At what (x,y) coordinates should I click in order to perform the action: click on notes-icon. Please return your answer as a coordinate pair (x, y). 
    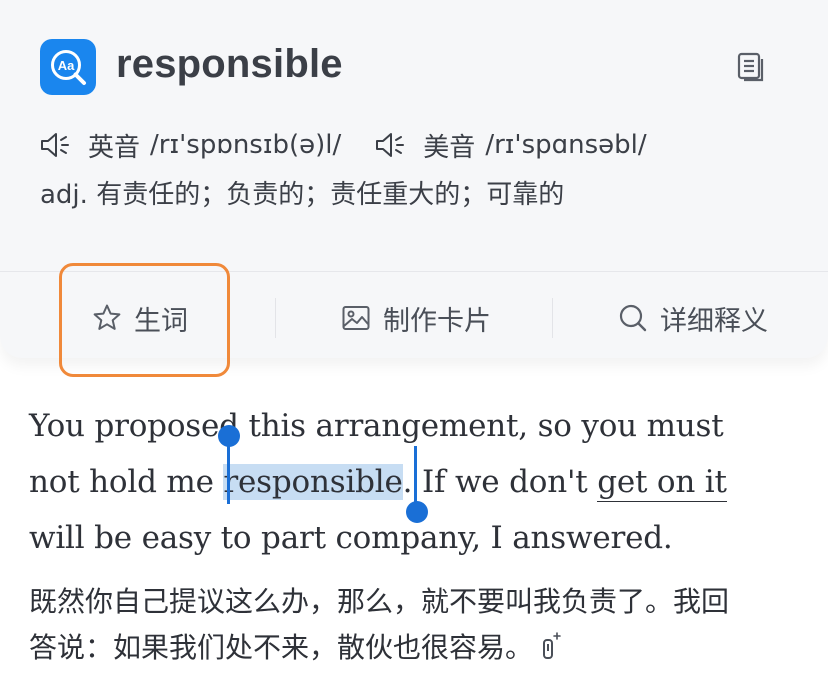
    Looking at the image, I should click on (751, 67).